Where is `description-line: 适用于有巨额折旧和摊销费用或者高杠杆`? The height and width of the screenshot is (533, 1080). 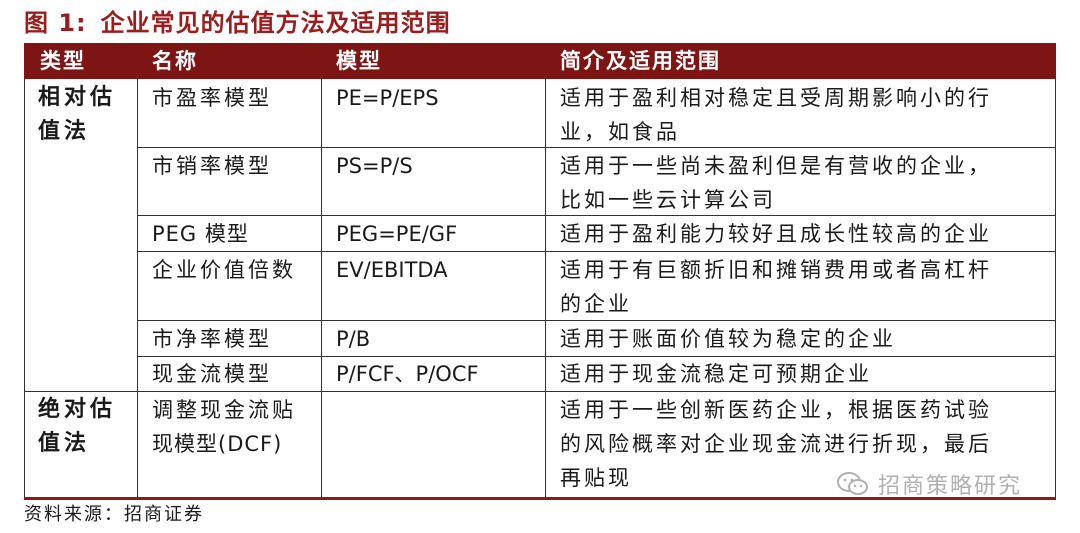 description-line: 适用于有巨额折旧和摊销费用或者高杠杆 is located at coordinates (776, 270).